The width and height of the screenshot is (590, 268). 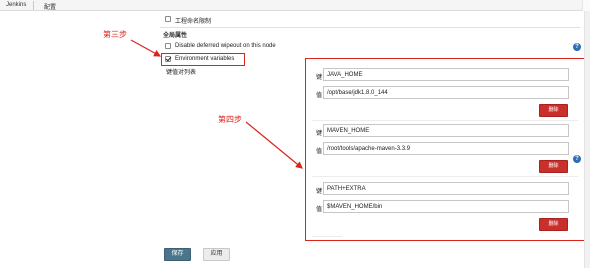 I want to click on step3-arrow, so click(x=146, y=48).